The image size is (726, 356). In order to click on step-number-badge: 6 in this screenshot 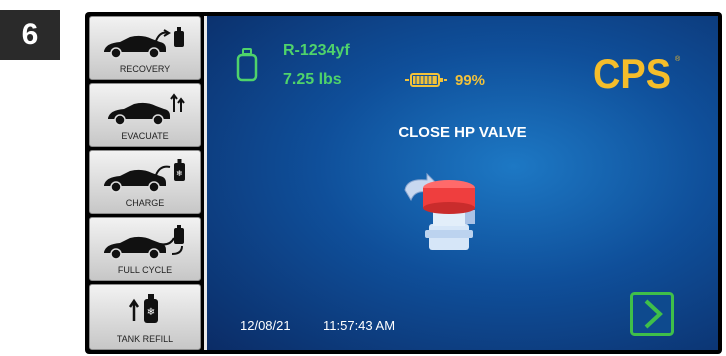, I will do `click(30, 35)`.